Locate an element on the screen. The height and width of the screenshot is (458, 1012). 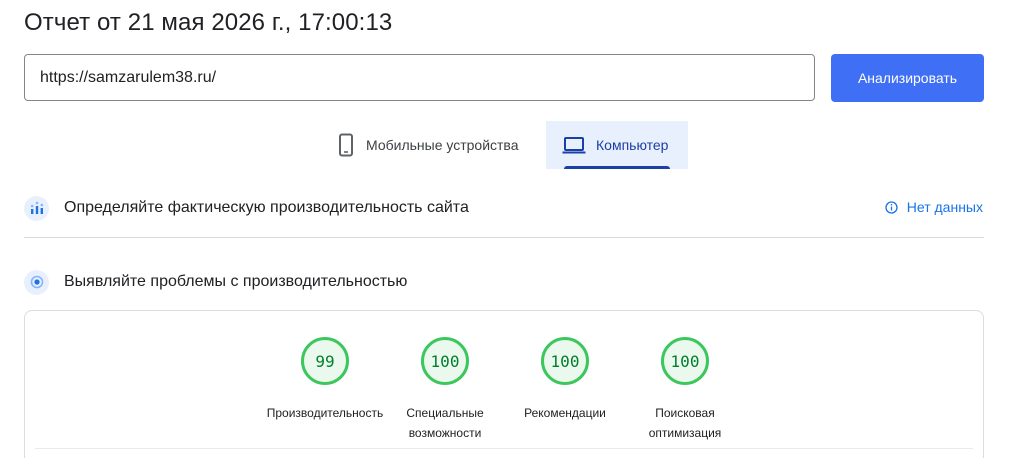
score-gauge-accessibility: 100 Специальные возможности is located at coordinates (445, 390).